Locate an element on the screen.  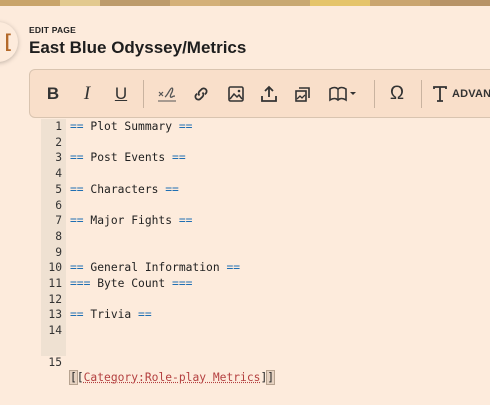
line-content: == Characters == is located at coordinates (124, 190).